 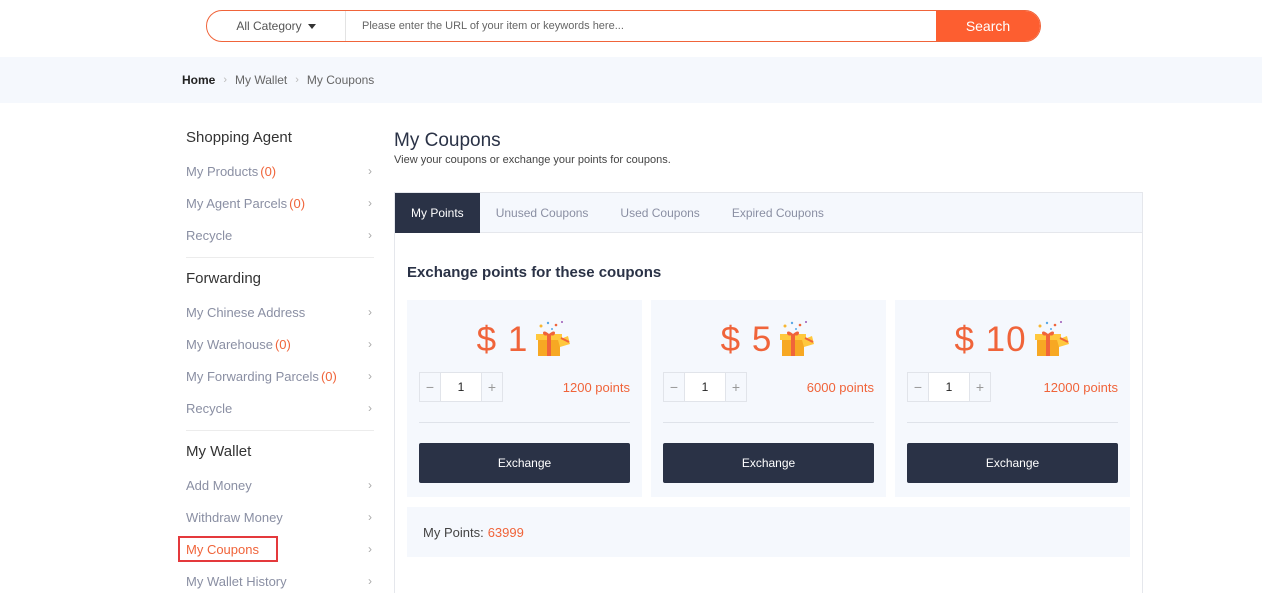 I want to click on coupon-card: $ 5 − 1 + 6000 points Exchange, so click(x=768, y=398).